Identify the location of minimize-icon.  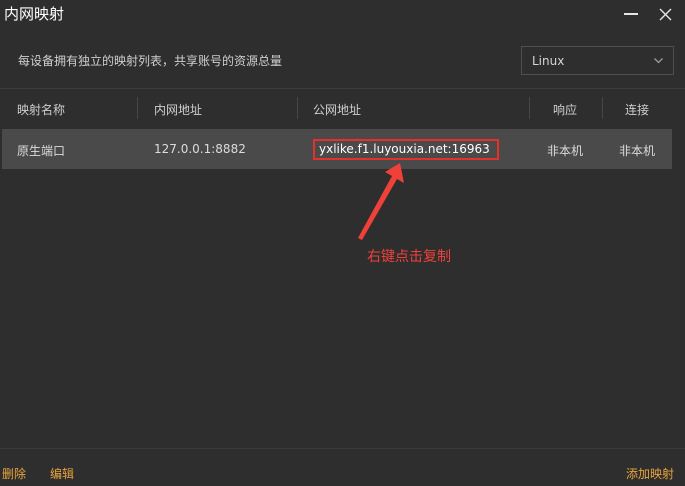
(631, 14).